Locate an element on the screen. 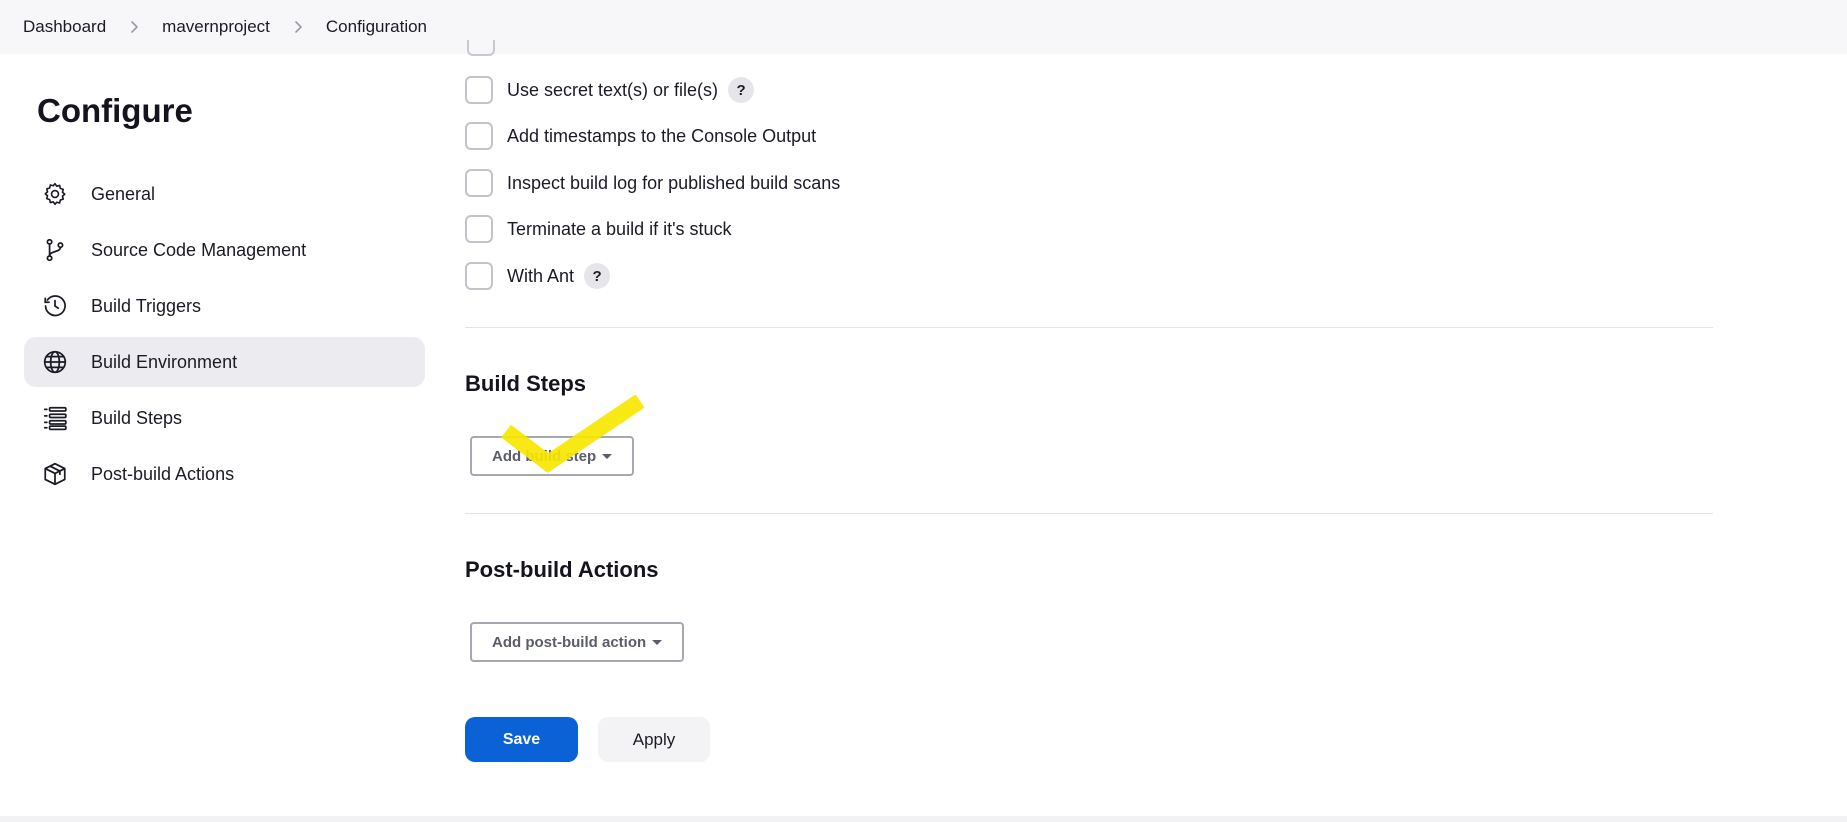  page-footer-edge is located at coordinates (923, 819).